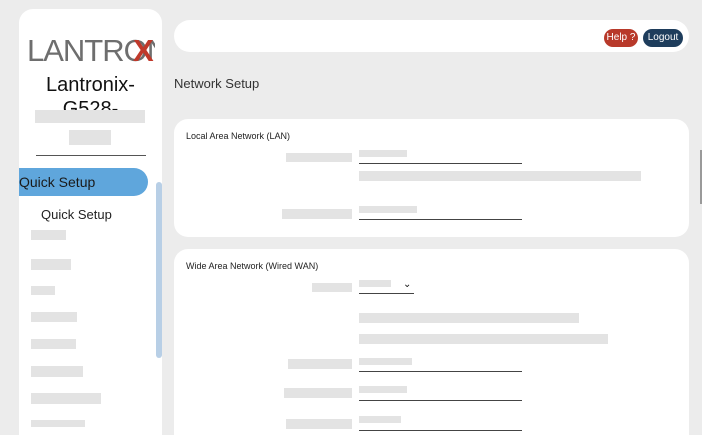 This screenshot has width=702, height=435. What do you see at coordinates (663, 38) in the screenshot?
I see `logout-button: Logout` at bounding box center [663, 38].